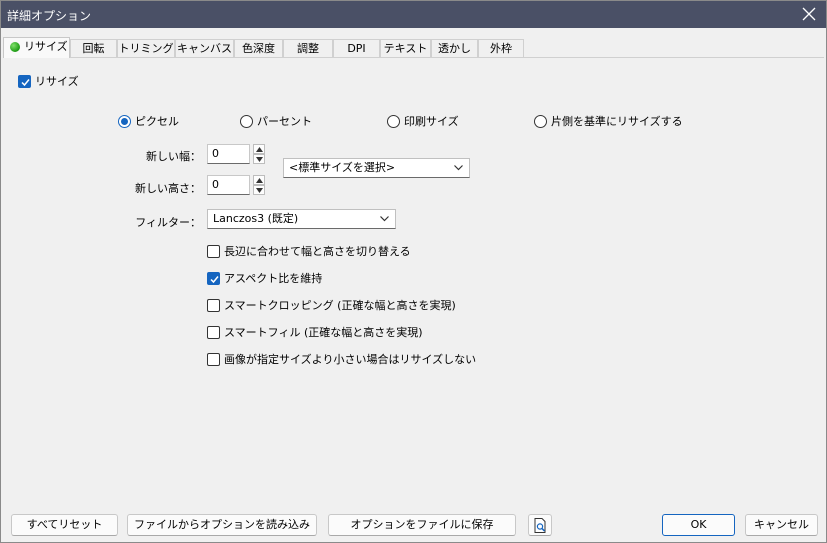 Image resolution: width=827 pixels, height=543 pixels. I want to click on preview-options-file-button, so click(540, 525).